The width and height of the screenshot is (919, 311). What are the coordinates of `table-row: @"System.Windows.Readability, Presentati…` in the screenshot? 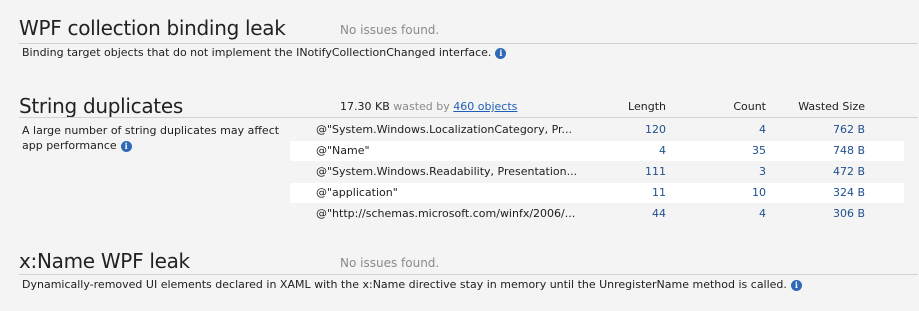 It's located at (597, 172).